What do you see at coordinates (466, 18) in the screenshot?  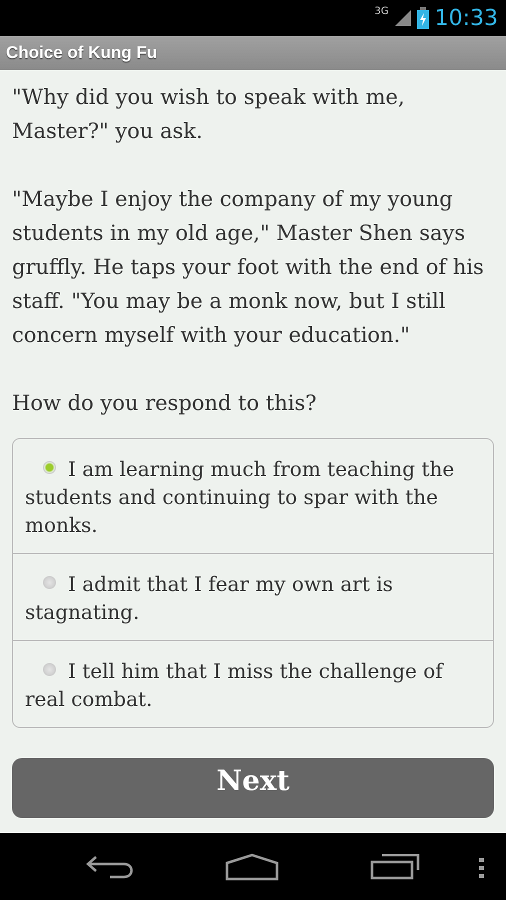 I see `clock-time: 10:33` at bounding box center [466, 18].